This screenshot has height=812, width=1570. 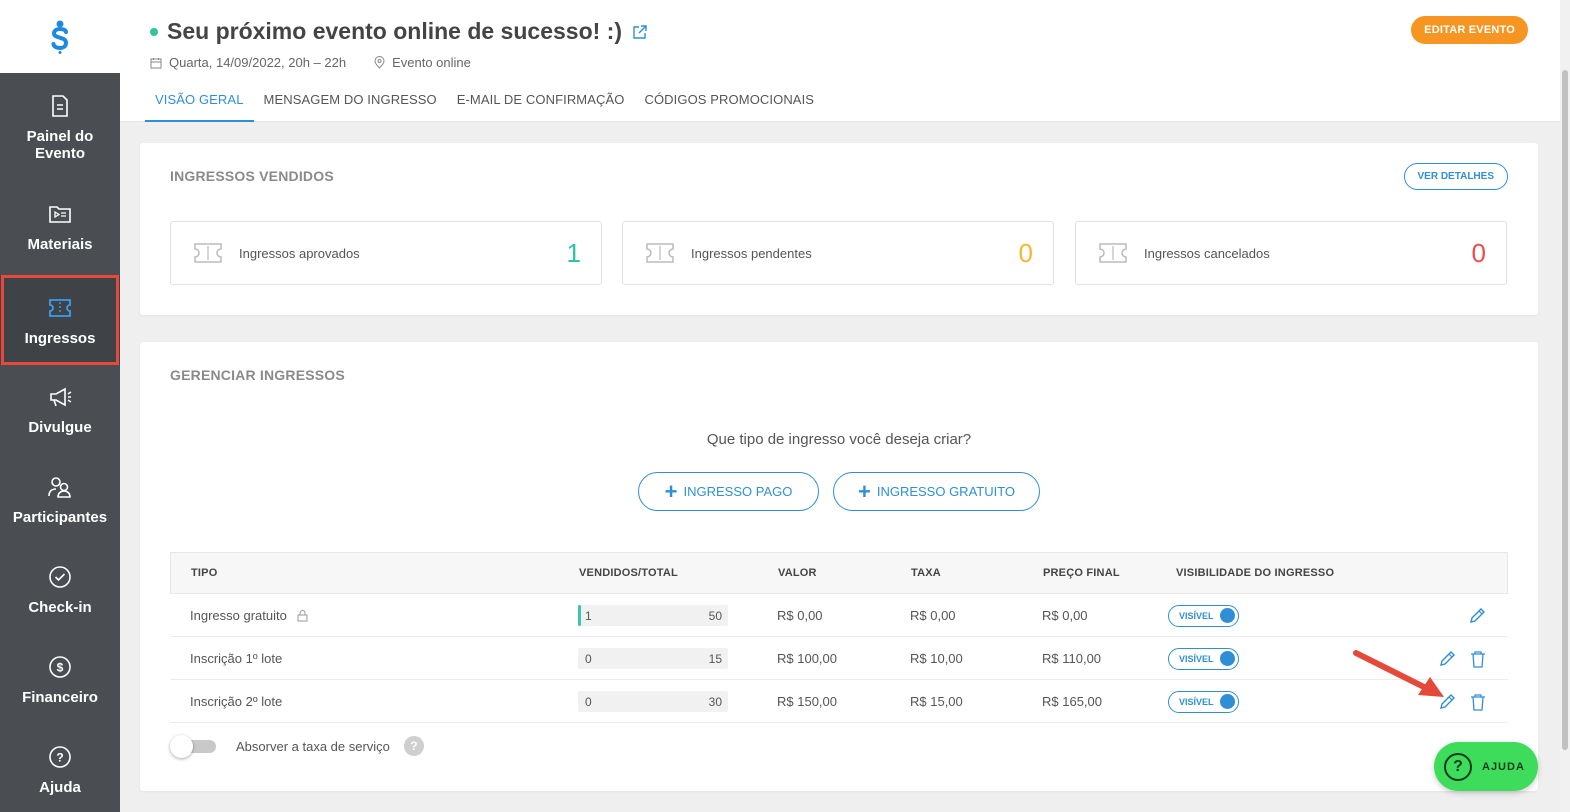 What do you see at coordinates (653, 615) in the screenshot?
I see `sold-total-bar: 1 50` at bounding box center [653, 615].